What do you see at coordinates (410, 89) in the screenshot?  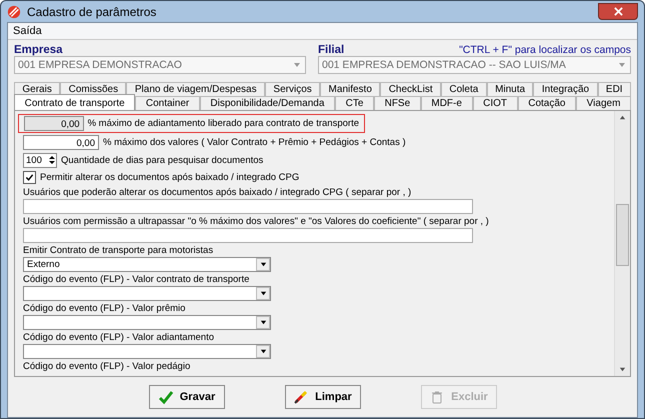 I see `tab: CheckList` at bounding box center [410, 89].